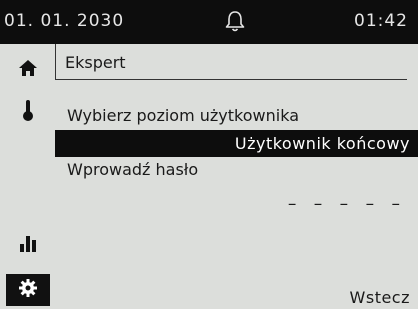 This screenshot has height=309, width=418. What do you see at coordinates (133, 169) in the screenshot?
I see `password-label: Wprowadź hasło` at bounding box center [133, 169].